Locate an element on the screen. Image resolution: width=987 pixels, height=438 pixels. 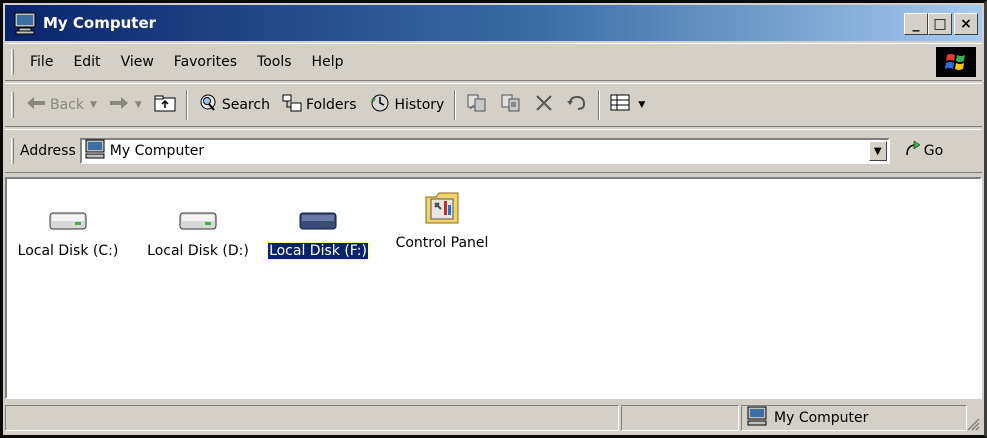
maximize-button: □ is located at coordinates (940, 24).